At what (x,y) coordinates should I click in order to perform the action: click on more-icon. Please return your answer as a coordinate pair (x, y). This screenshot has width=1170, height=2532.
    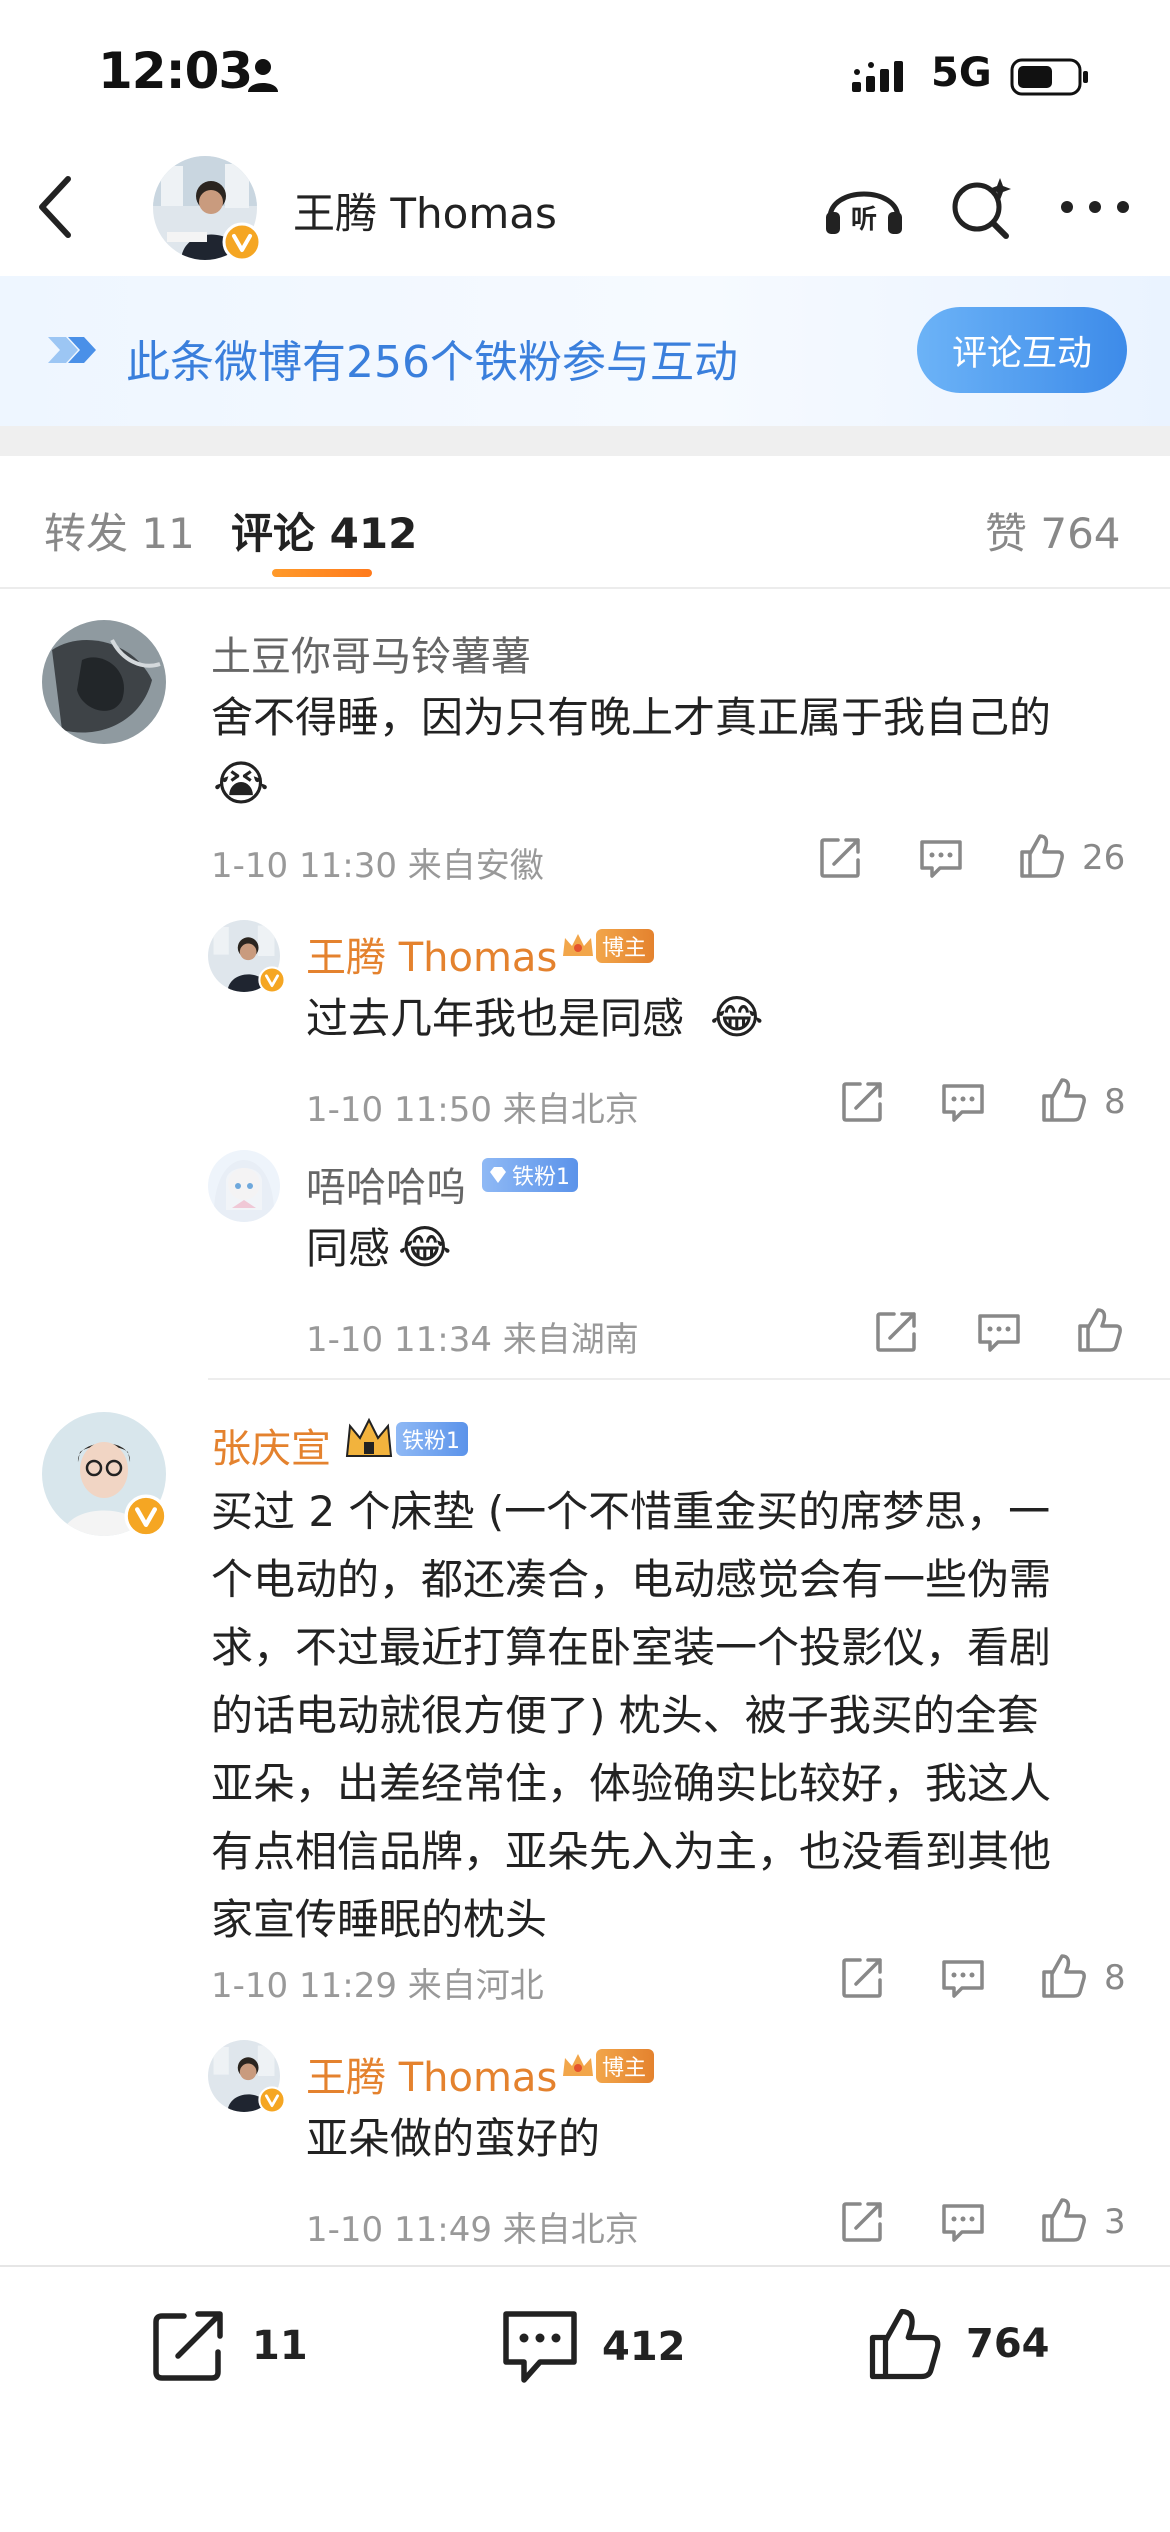
    Looking at the image, I should click on (1095, 207).